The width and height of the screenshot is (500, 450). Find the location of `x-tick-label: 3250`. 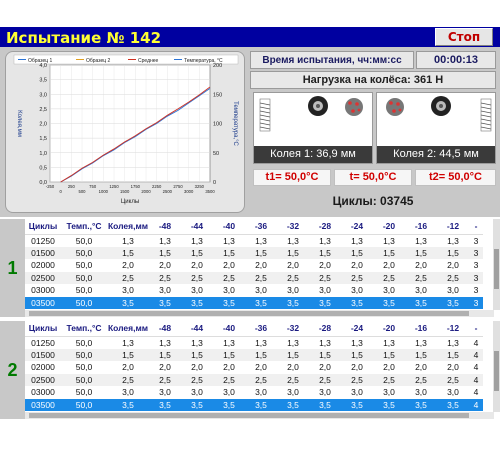

x-tick-label: 3250 is located at coordinates (200, 186).